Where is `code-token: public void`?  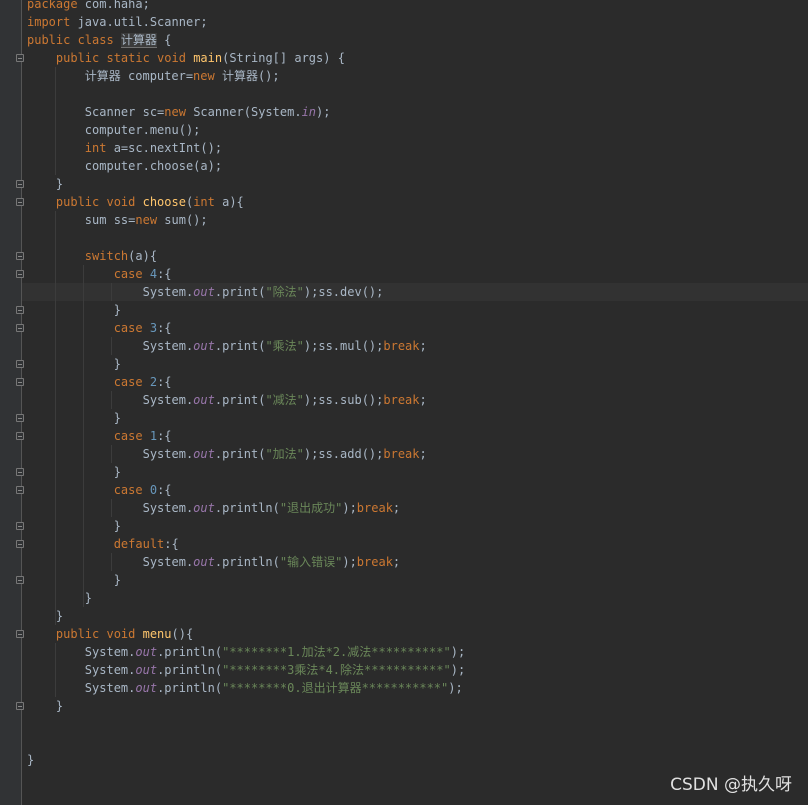 code-token: public void is located at coordinates (99, 202).